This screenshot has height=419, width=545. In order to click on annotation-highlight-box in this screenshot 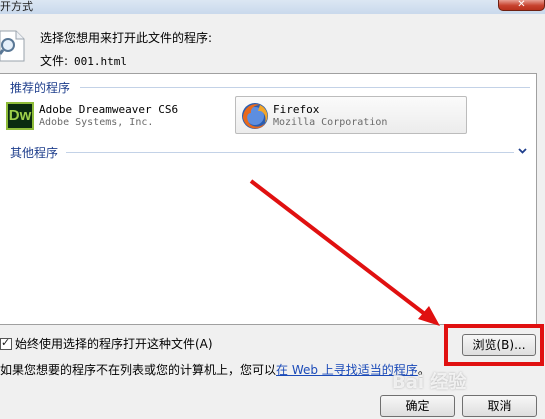, I will do `click(494, 345)`.